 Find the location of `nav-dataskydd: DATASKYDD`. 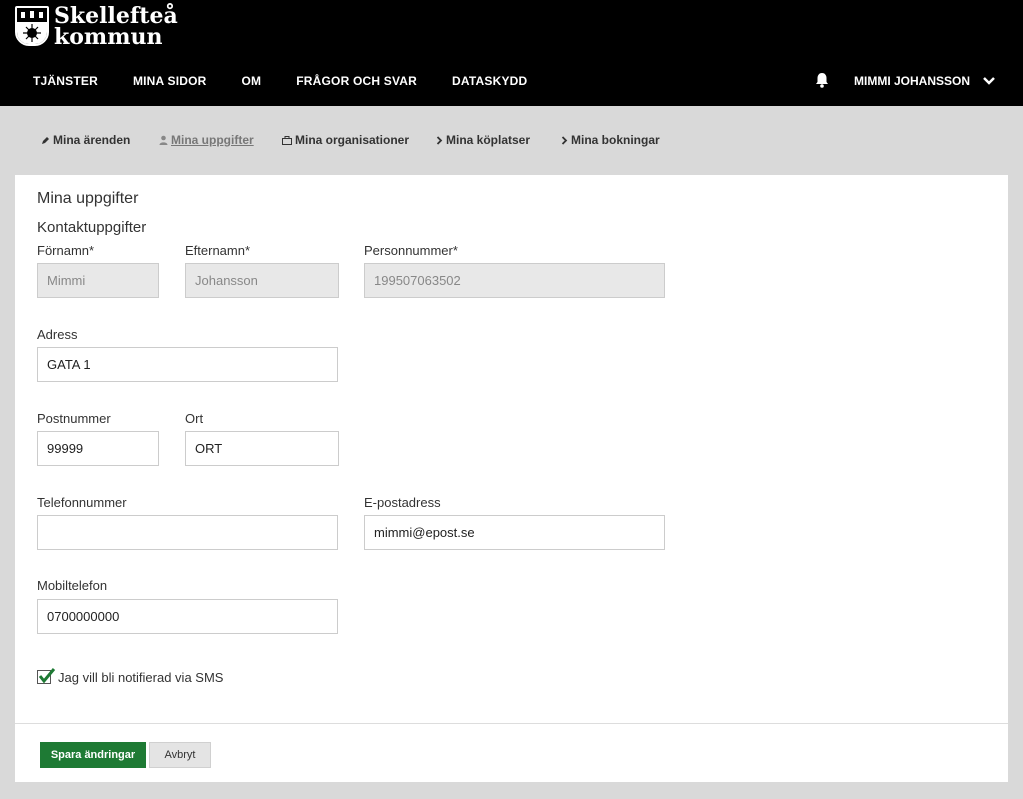

nav-dataskydd: DATASKYDD is located at coordinates (489, 81).